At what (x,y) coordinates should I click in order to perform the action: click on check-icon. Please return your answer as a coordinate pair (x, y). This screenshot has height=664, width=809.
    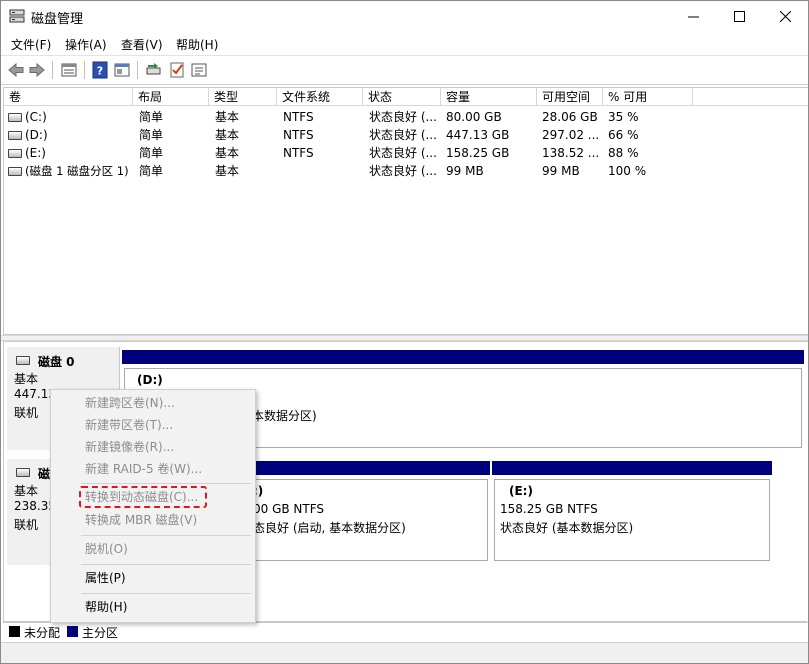
    Looking at the image, I should click on (177, 70).